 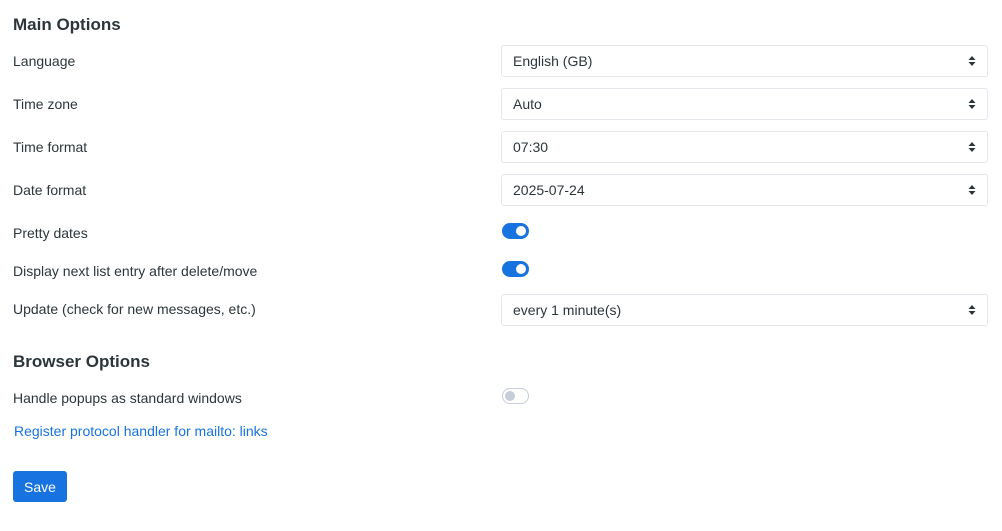 I want to click on browser-options-heading: Browser Options, so click(x=81, y=361).